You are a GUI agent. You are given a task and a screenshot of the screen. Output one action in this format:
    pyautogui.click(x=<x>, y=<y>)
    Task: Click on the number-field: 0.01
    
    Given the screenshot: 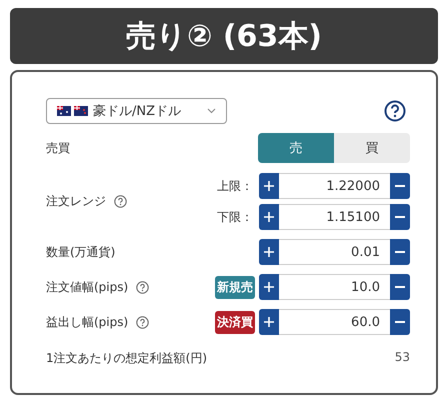 What is the action you would take?
    pyautogui.click(x=334, y=252)
    